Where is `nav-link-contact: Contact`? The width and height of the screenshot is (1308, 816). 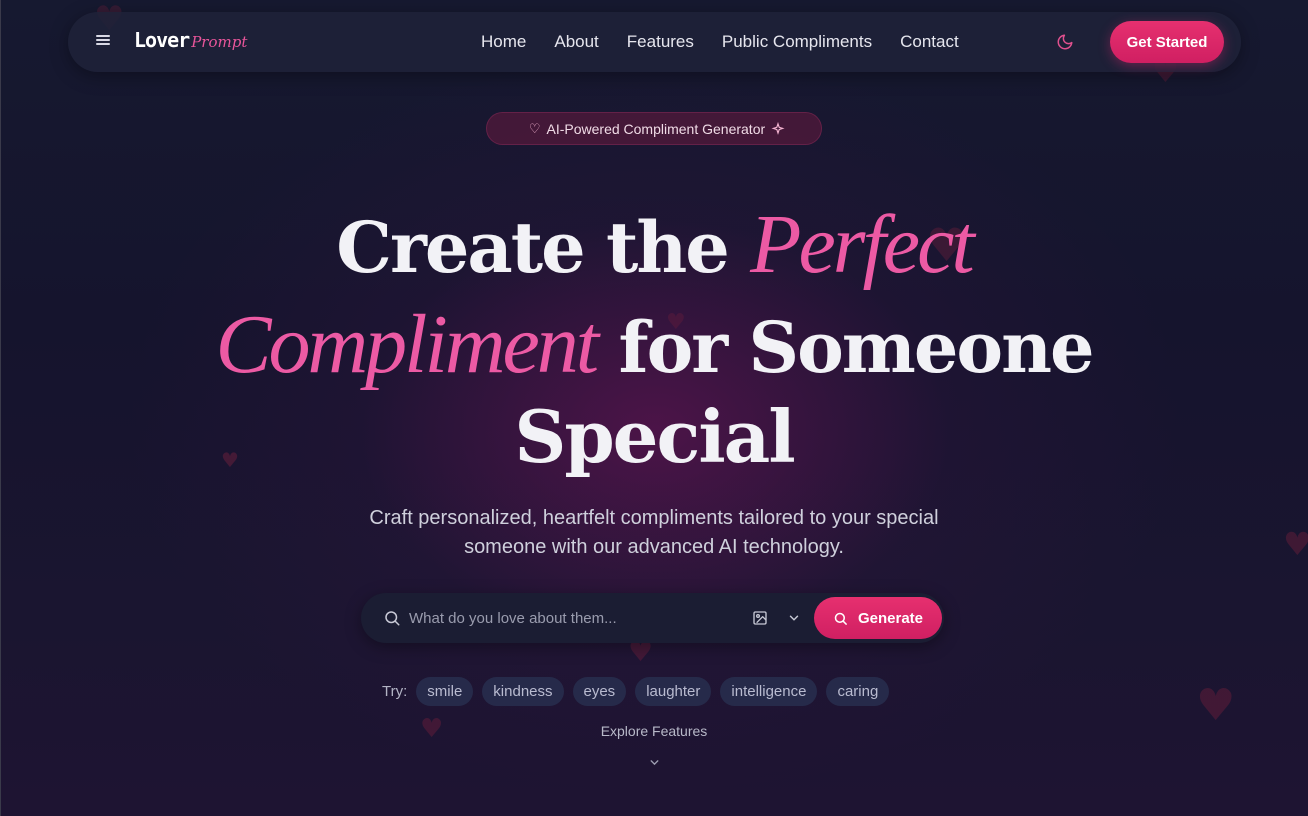
nav-link-contact: Contact is located at coordinates (929, 42).